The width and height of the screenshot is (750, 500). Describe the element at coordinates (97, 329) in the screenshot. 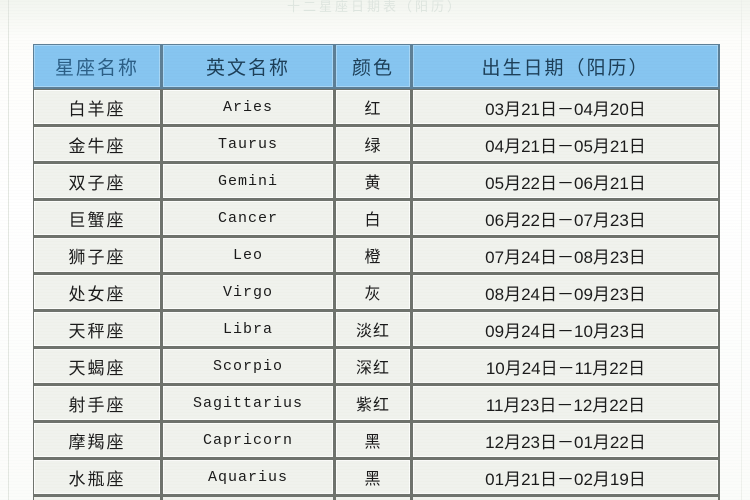

I see `cell-zodiac-name: 天秤座` at that location.